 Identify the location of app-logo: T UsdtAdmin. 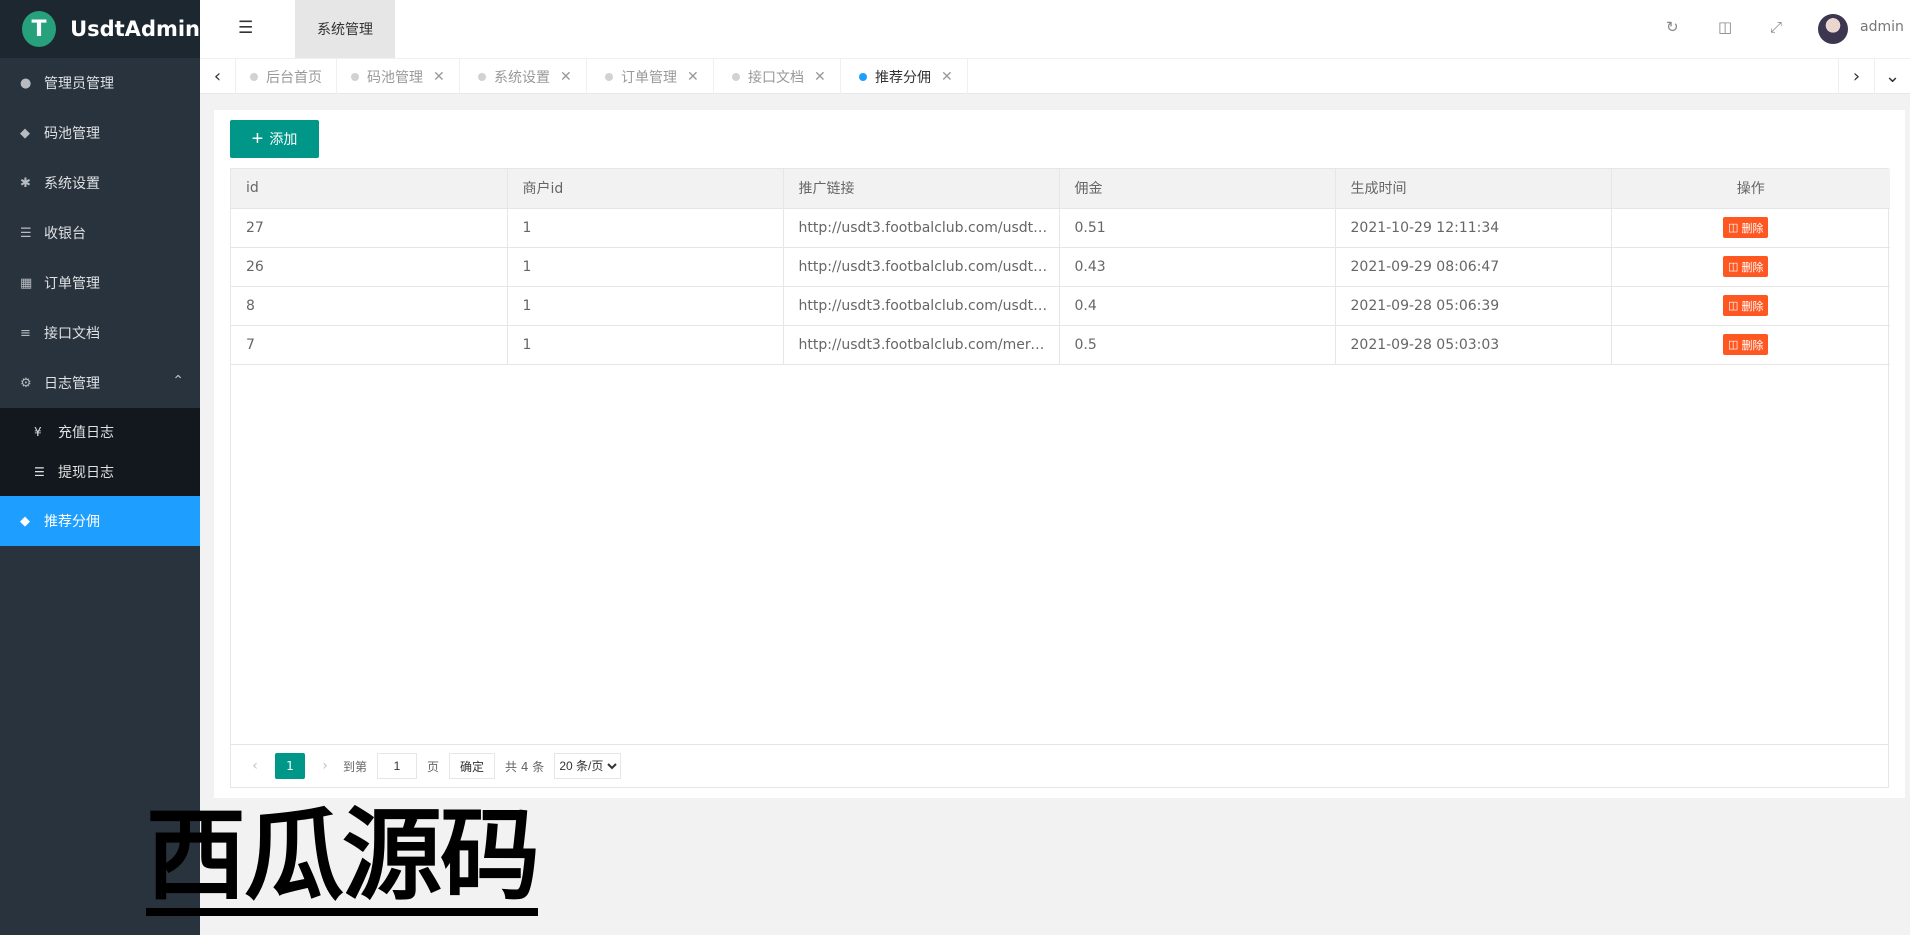
(100, 29).